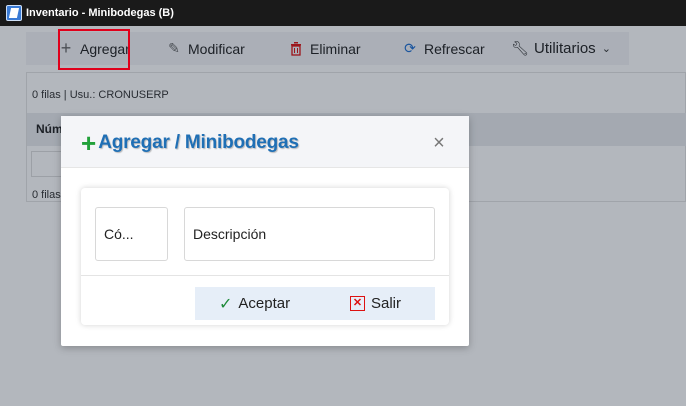 This screenshot has width=686, height=406. I want to click on close-box-icon: ✕, so click(357, 303).